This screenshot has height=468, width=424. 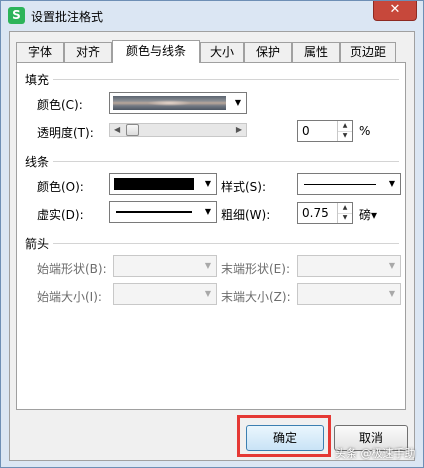 I want to click on line-color-swatch, so click(x=154, y=184).